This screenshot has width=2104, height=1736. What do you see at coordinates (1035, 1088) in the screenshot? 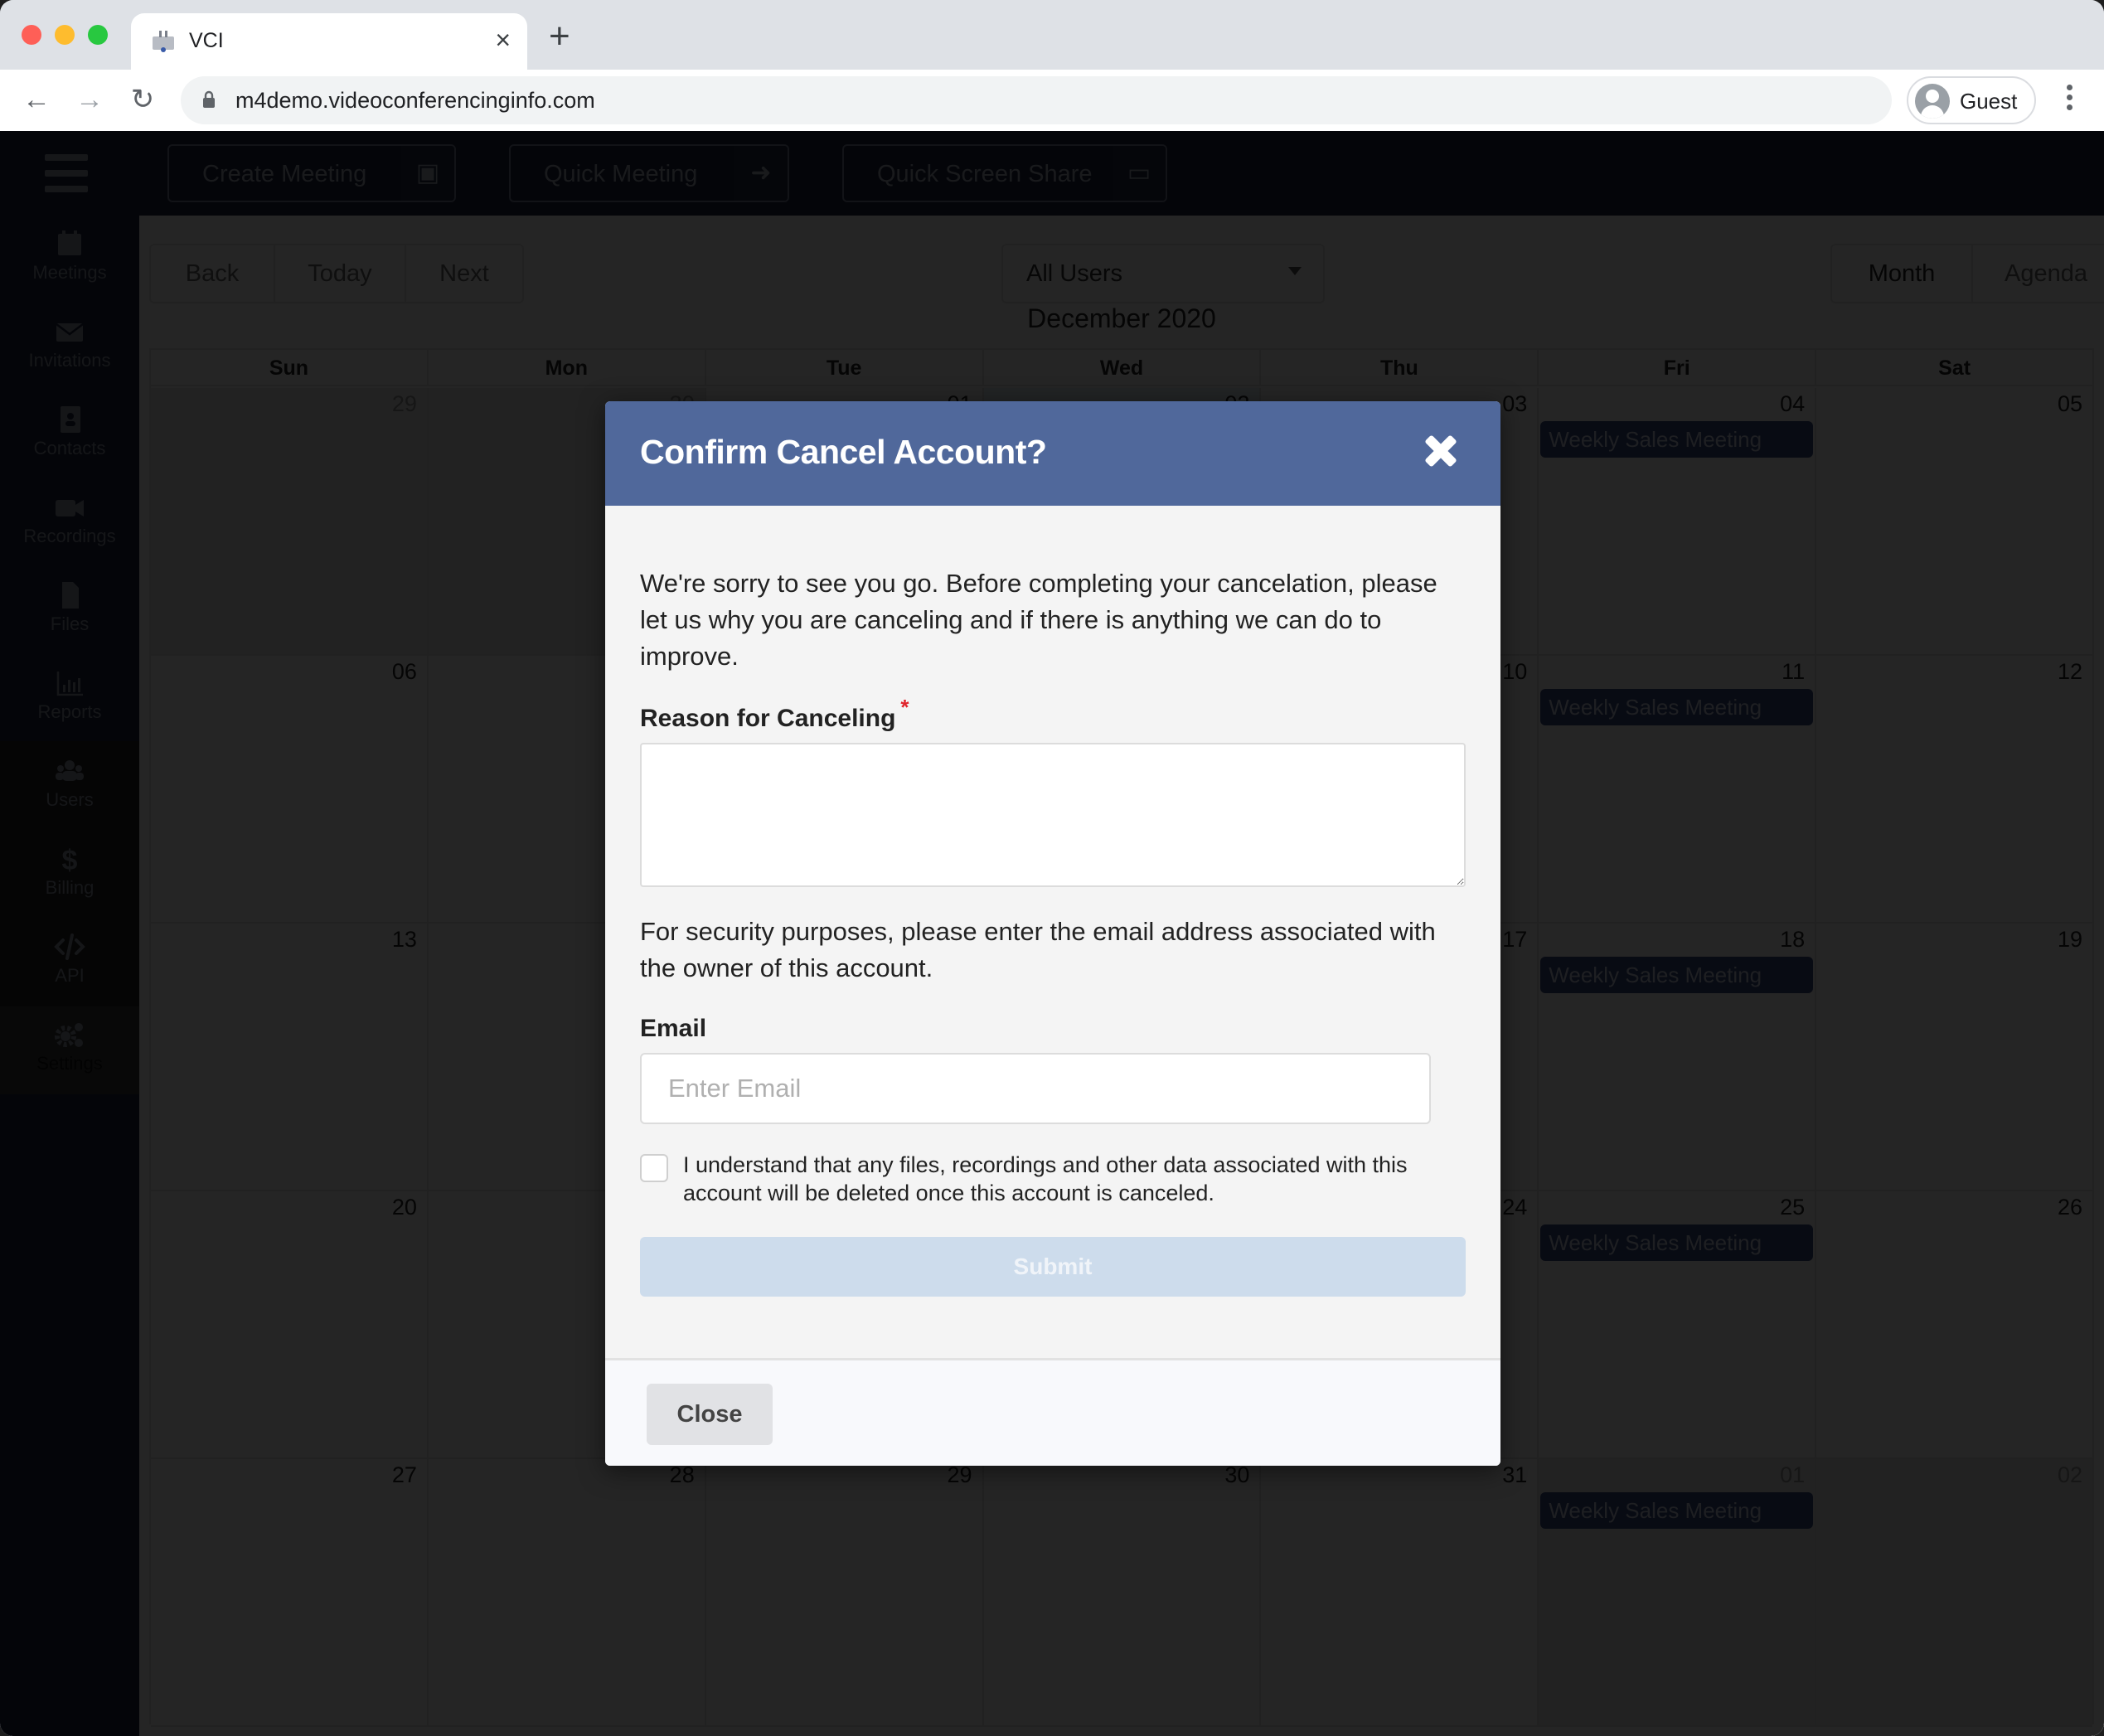
I see `email-field` at bounding box center [1035, 1088].